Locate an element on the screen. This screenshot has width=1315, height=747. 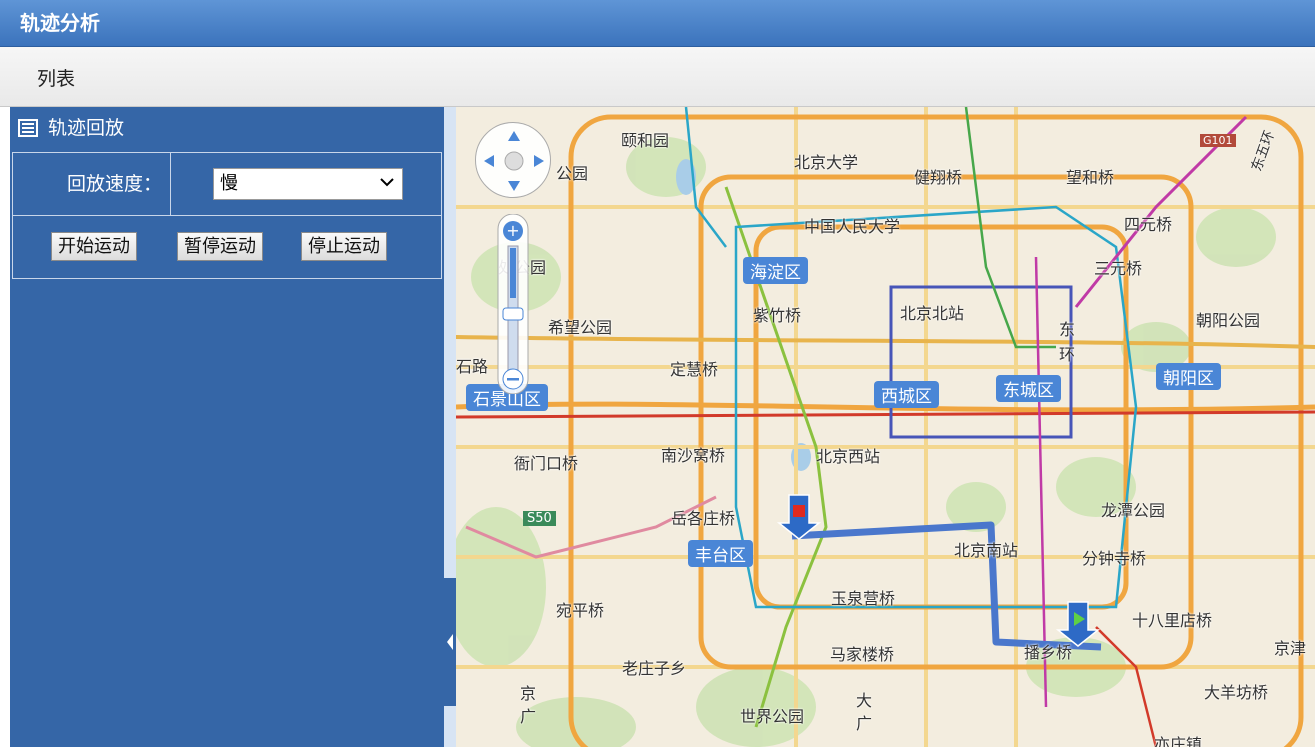
map-label: 玉泉营桥 is located at coordinates (863, 598).